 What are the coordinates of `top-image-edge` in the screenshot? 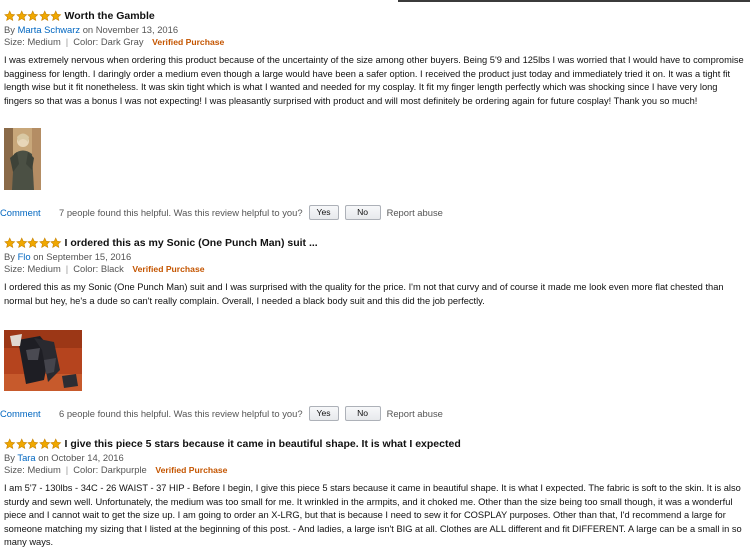 It's located at (574, 1).